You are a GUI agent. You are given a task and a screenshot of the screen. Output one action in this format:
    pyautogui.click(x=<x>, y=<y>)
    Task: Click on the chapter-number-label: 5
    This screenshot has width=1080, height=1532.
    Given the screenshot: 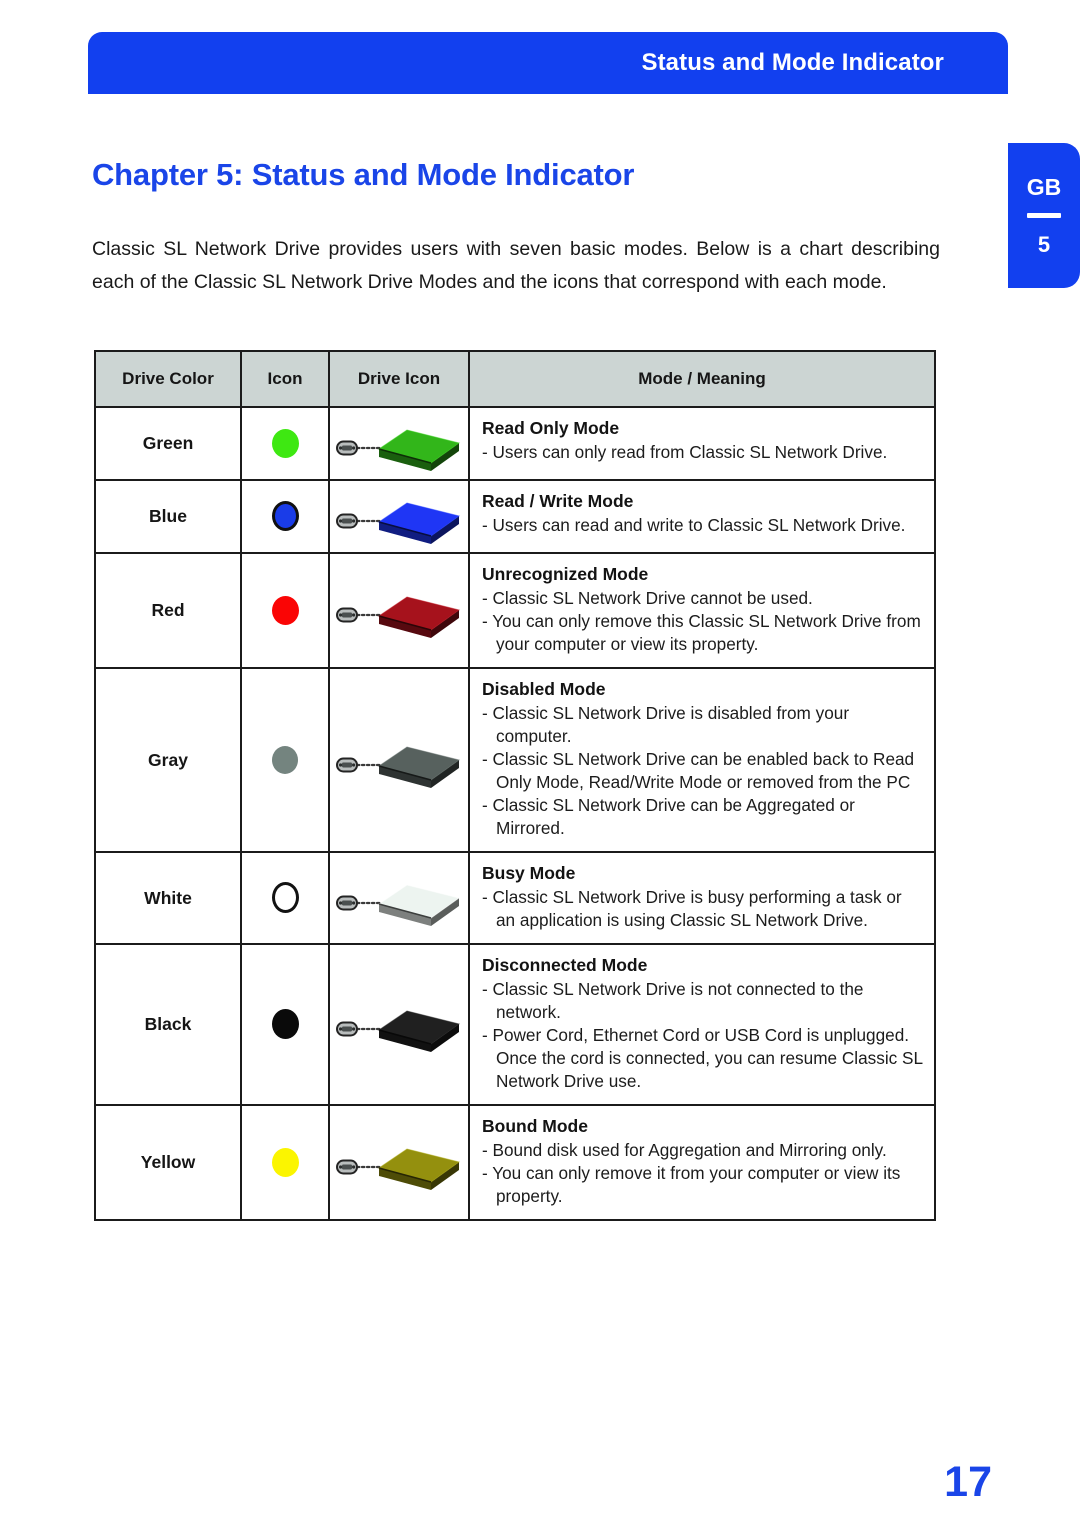 What is the action you would take?
    pyautogui.click(x=1044, y=244)
    